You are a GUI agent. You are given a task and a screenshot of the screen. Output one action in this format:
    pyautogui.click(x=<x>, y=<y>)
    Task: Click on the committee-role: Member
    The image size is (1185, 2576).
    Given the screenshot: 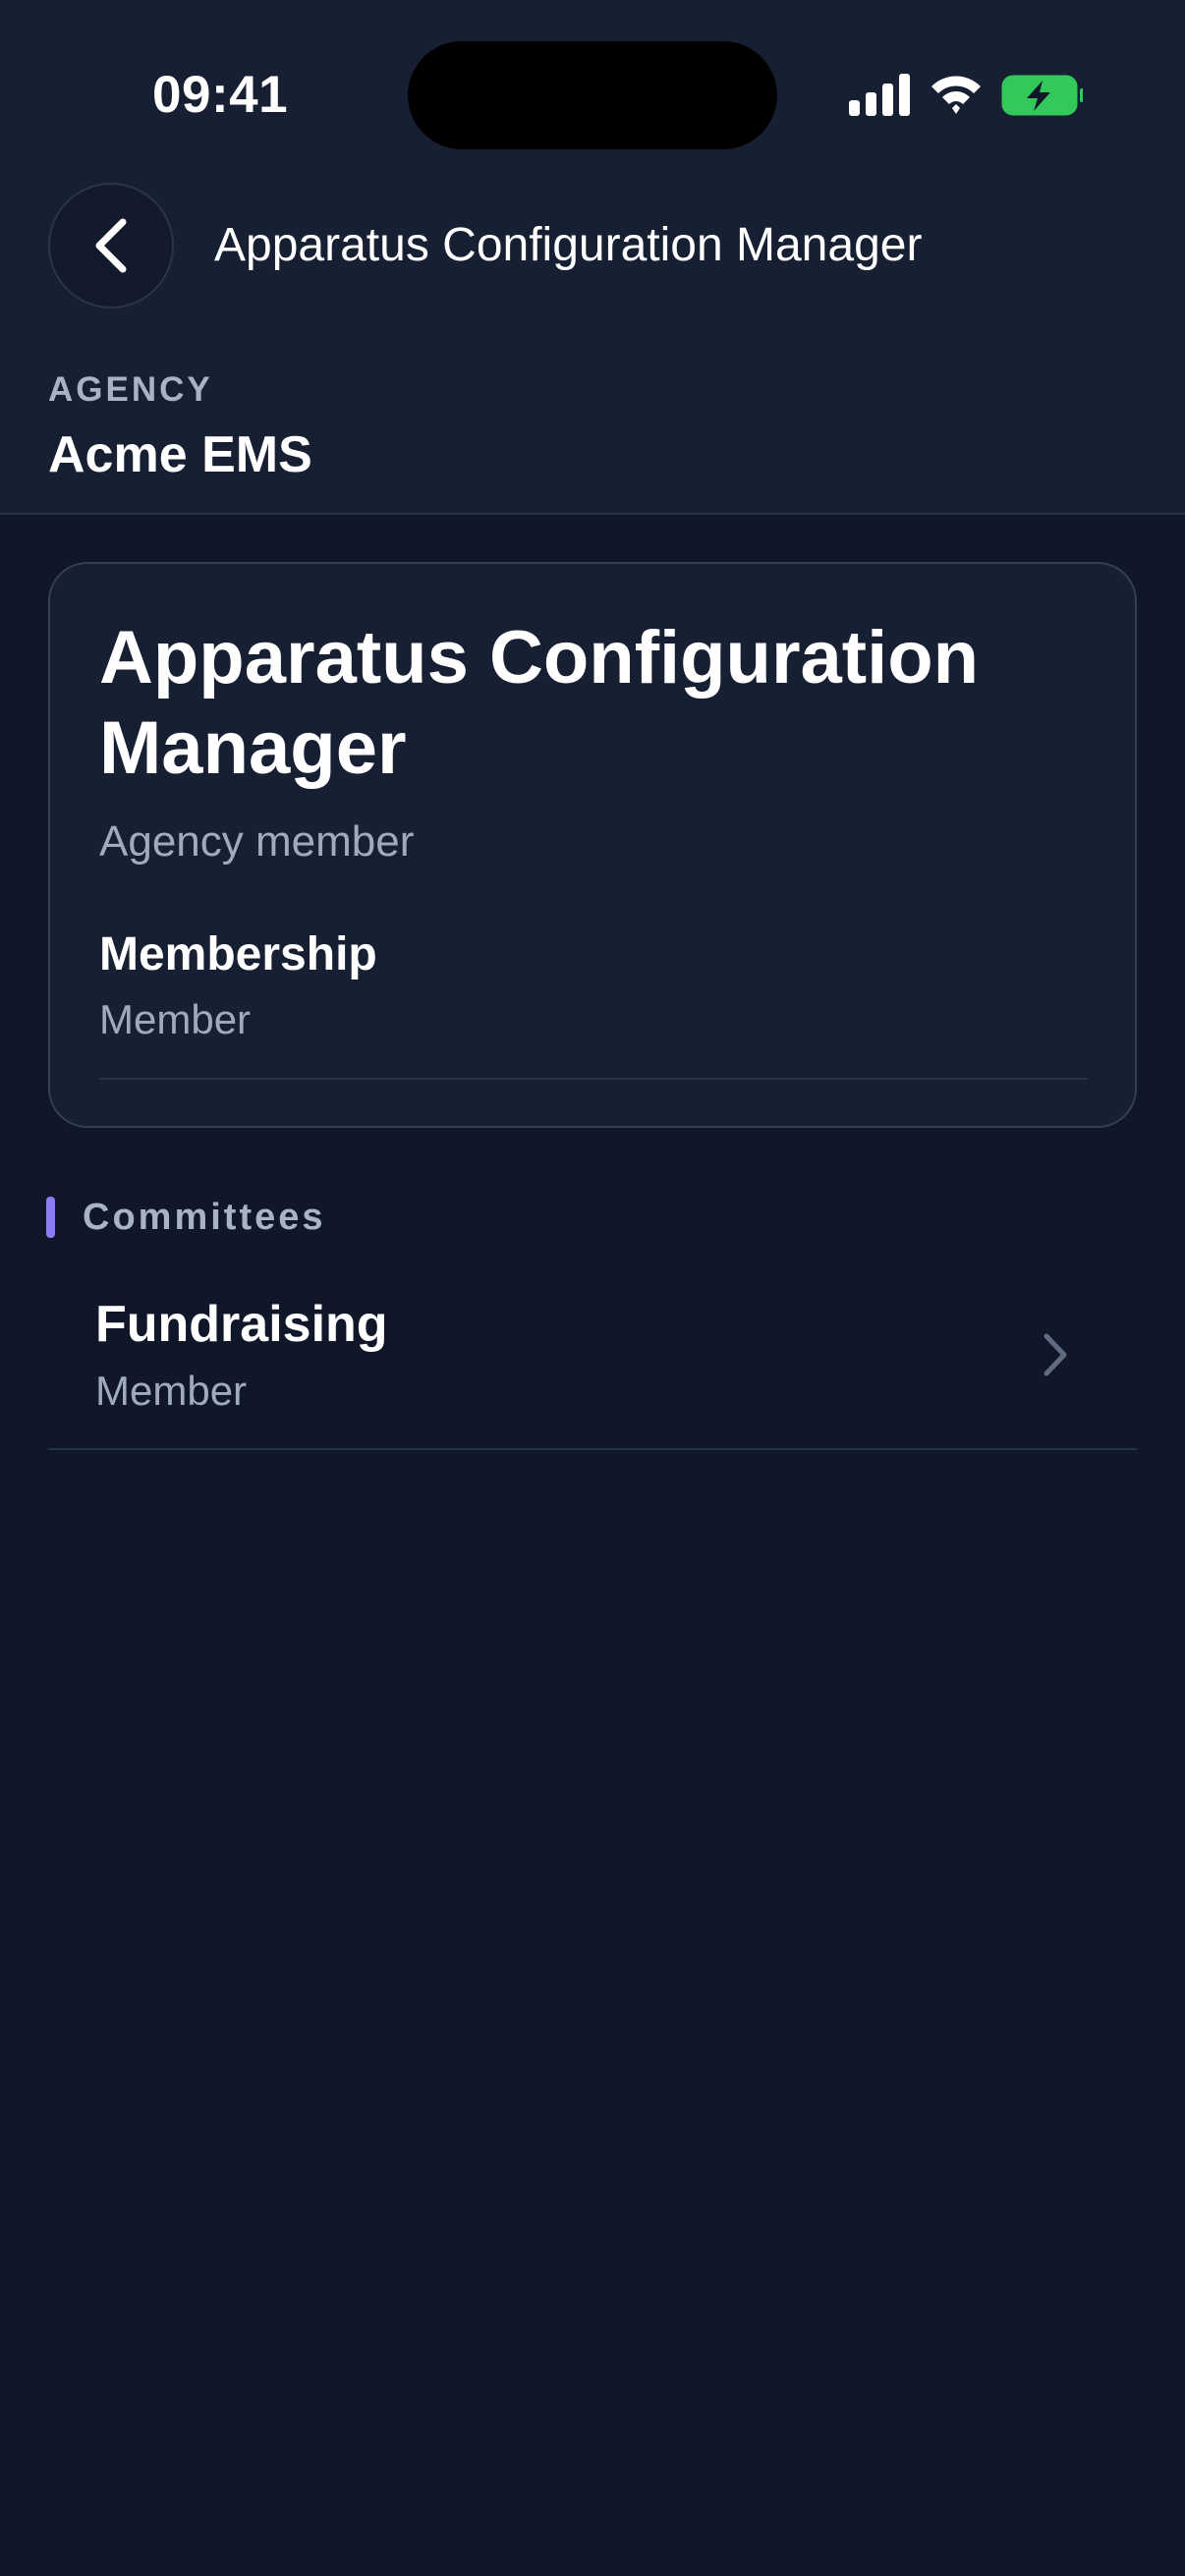 What is the action you would take?
    pyautogui.click(x=171, y=1391)
    